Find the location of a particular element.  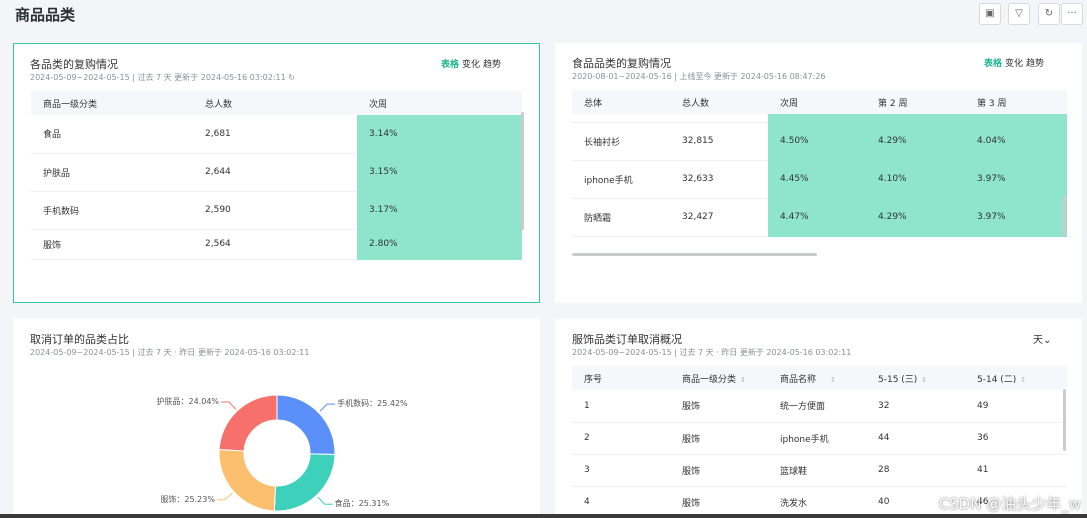

table-cell: 3.14% is located at coordinates (439, 134).